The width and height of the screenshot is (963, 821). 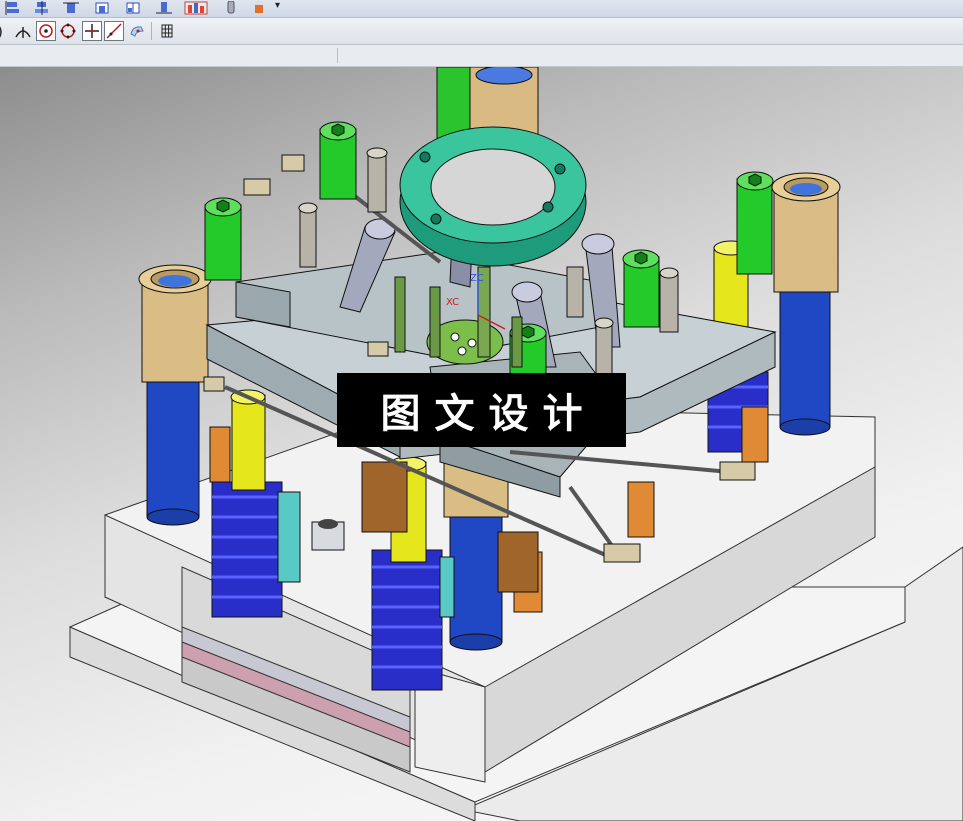 What do you see at coordinates (247, 503) in the screenshot?
I see `return-spring-left` at bounding box center [247, 503].